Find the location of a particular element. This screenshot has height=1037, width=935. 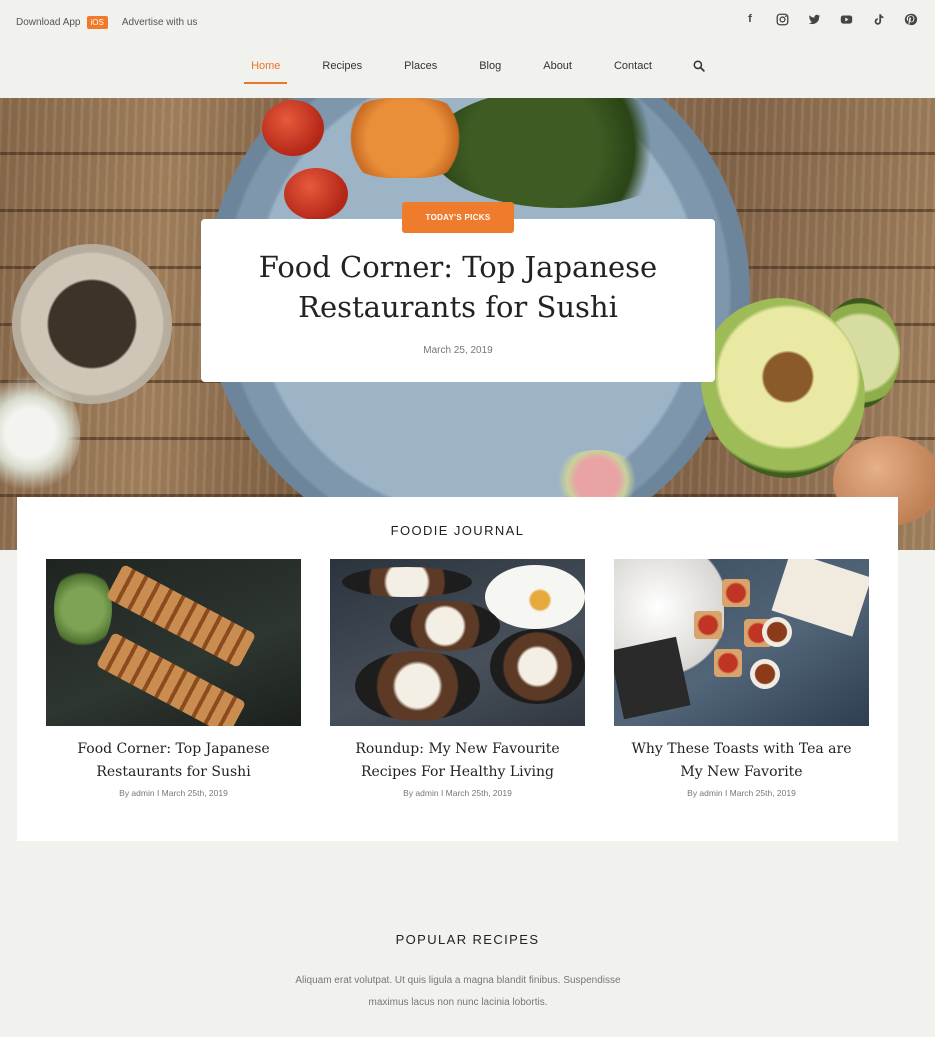

youtube-icon is located at coordinates (846, 19).